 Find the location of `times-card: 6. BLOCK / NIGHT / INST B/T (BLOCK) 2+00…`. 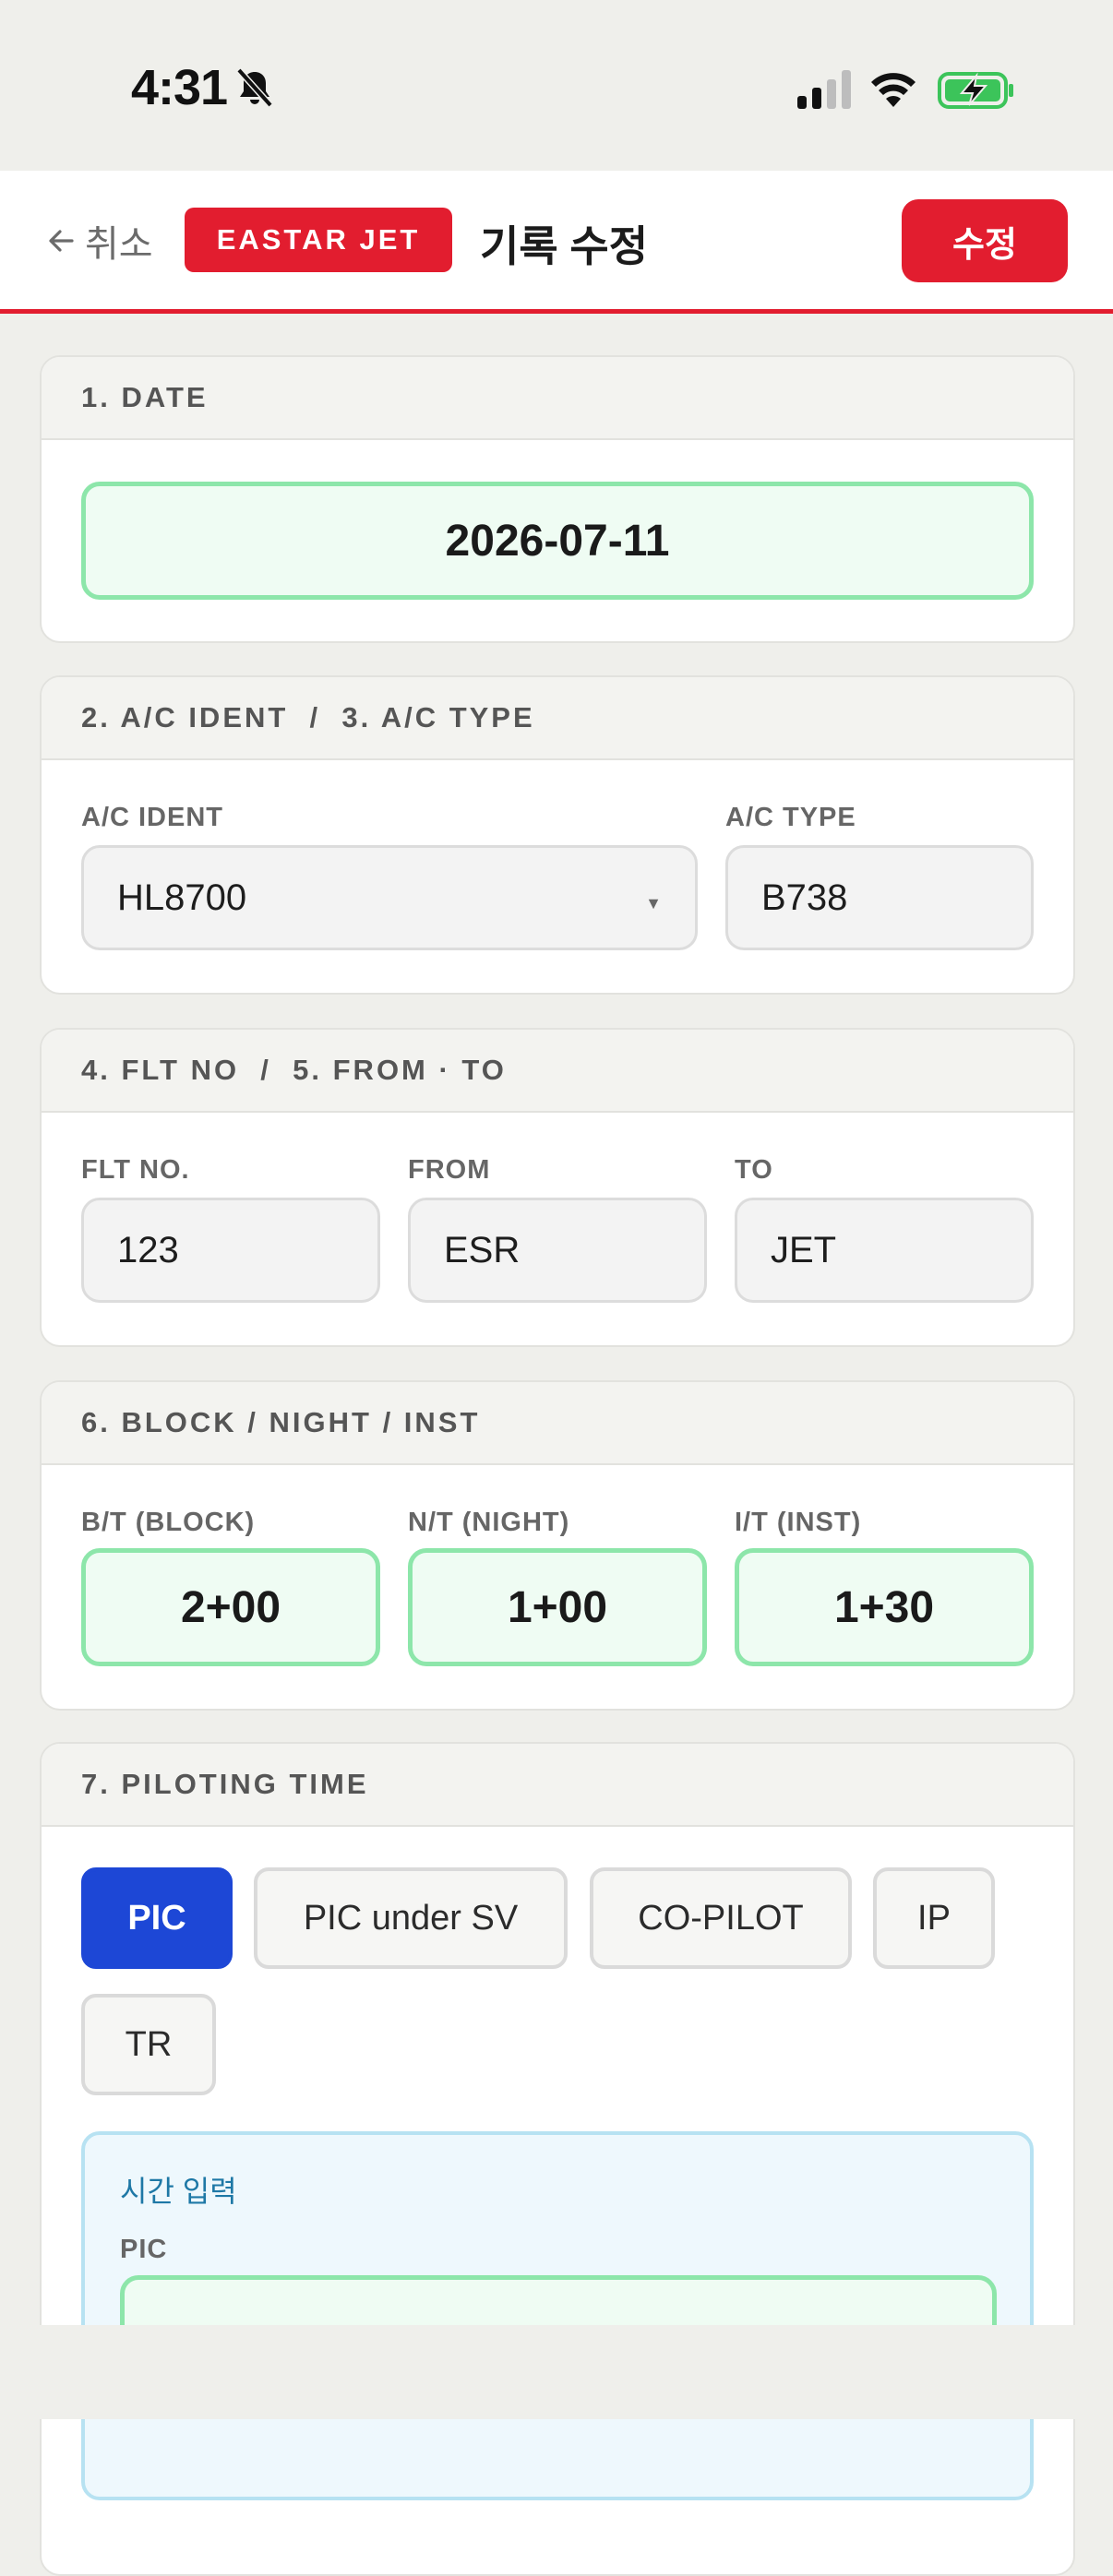

times-card: 6. BLOCK / NIGHT / INST B/T (BLOCK) 2+00… is located at coordinates (557, 1545).